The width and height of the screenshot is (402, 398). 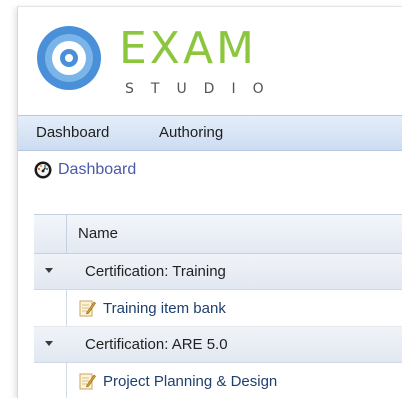 I want to click on menu-bar: Dashboard Authoring, so click(x=210, y=133).